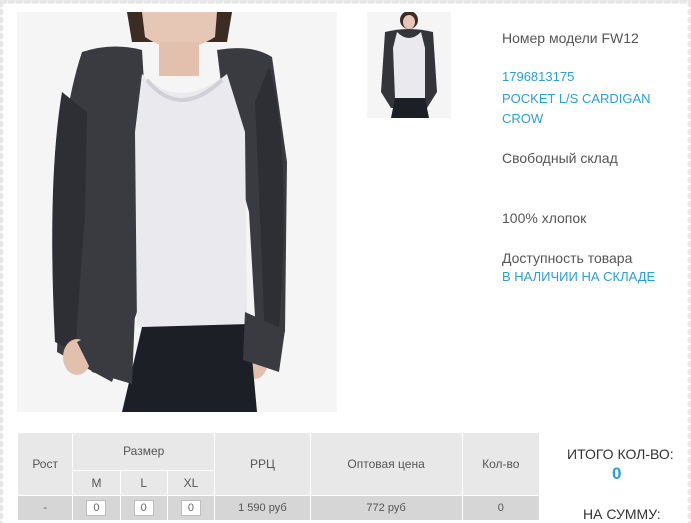 The height and width of the screenshot is (523, 691). Describe the element at coordinates (544, 218) in the screenshot. I see `material: 100% хлопок` at that location.